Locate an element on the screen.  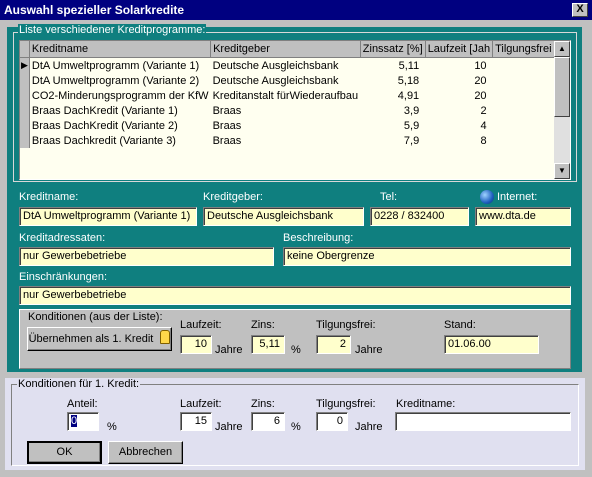
table-row: Braas DachKredit (Variante 2)Braas5,940 is located at coordinates (295, 125).